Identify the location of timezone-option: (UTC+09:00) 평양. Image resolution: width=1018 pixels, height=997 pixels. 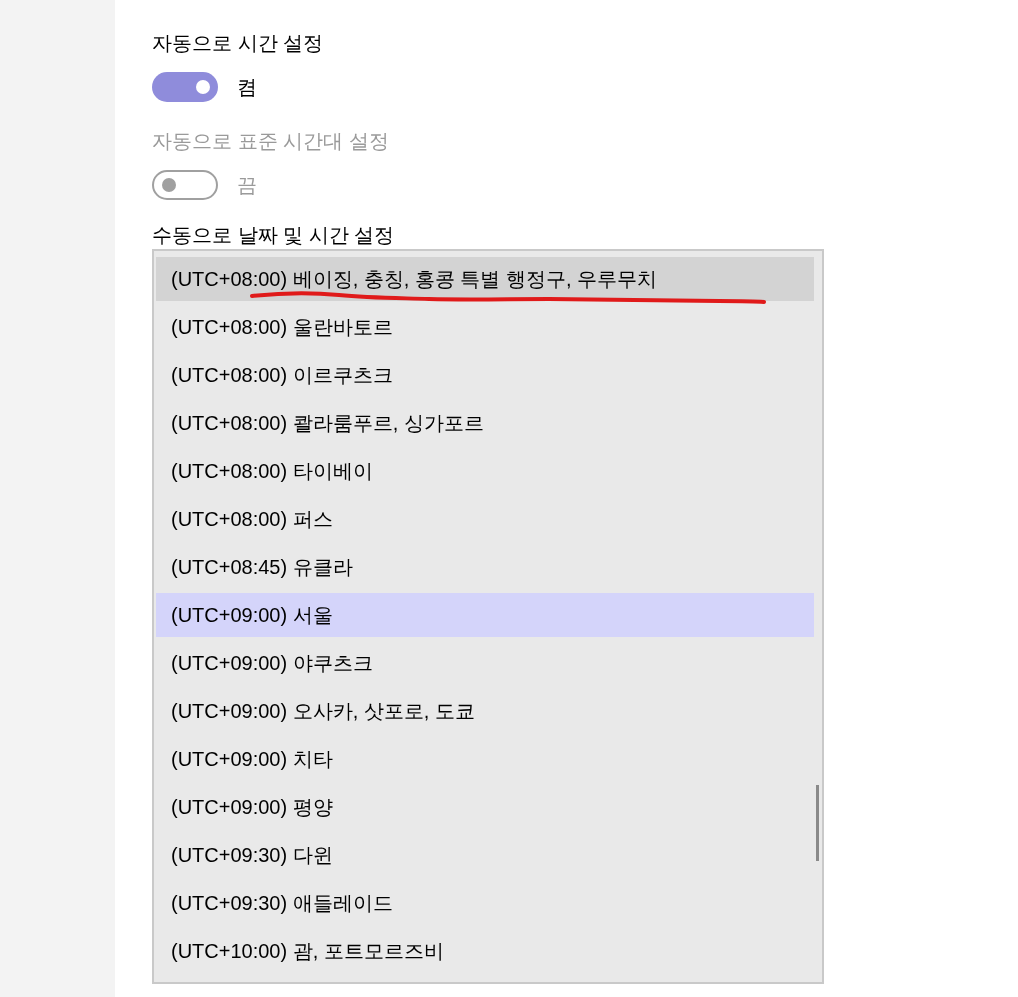
(485, 807).